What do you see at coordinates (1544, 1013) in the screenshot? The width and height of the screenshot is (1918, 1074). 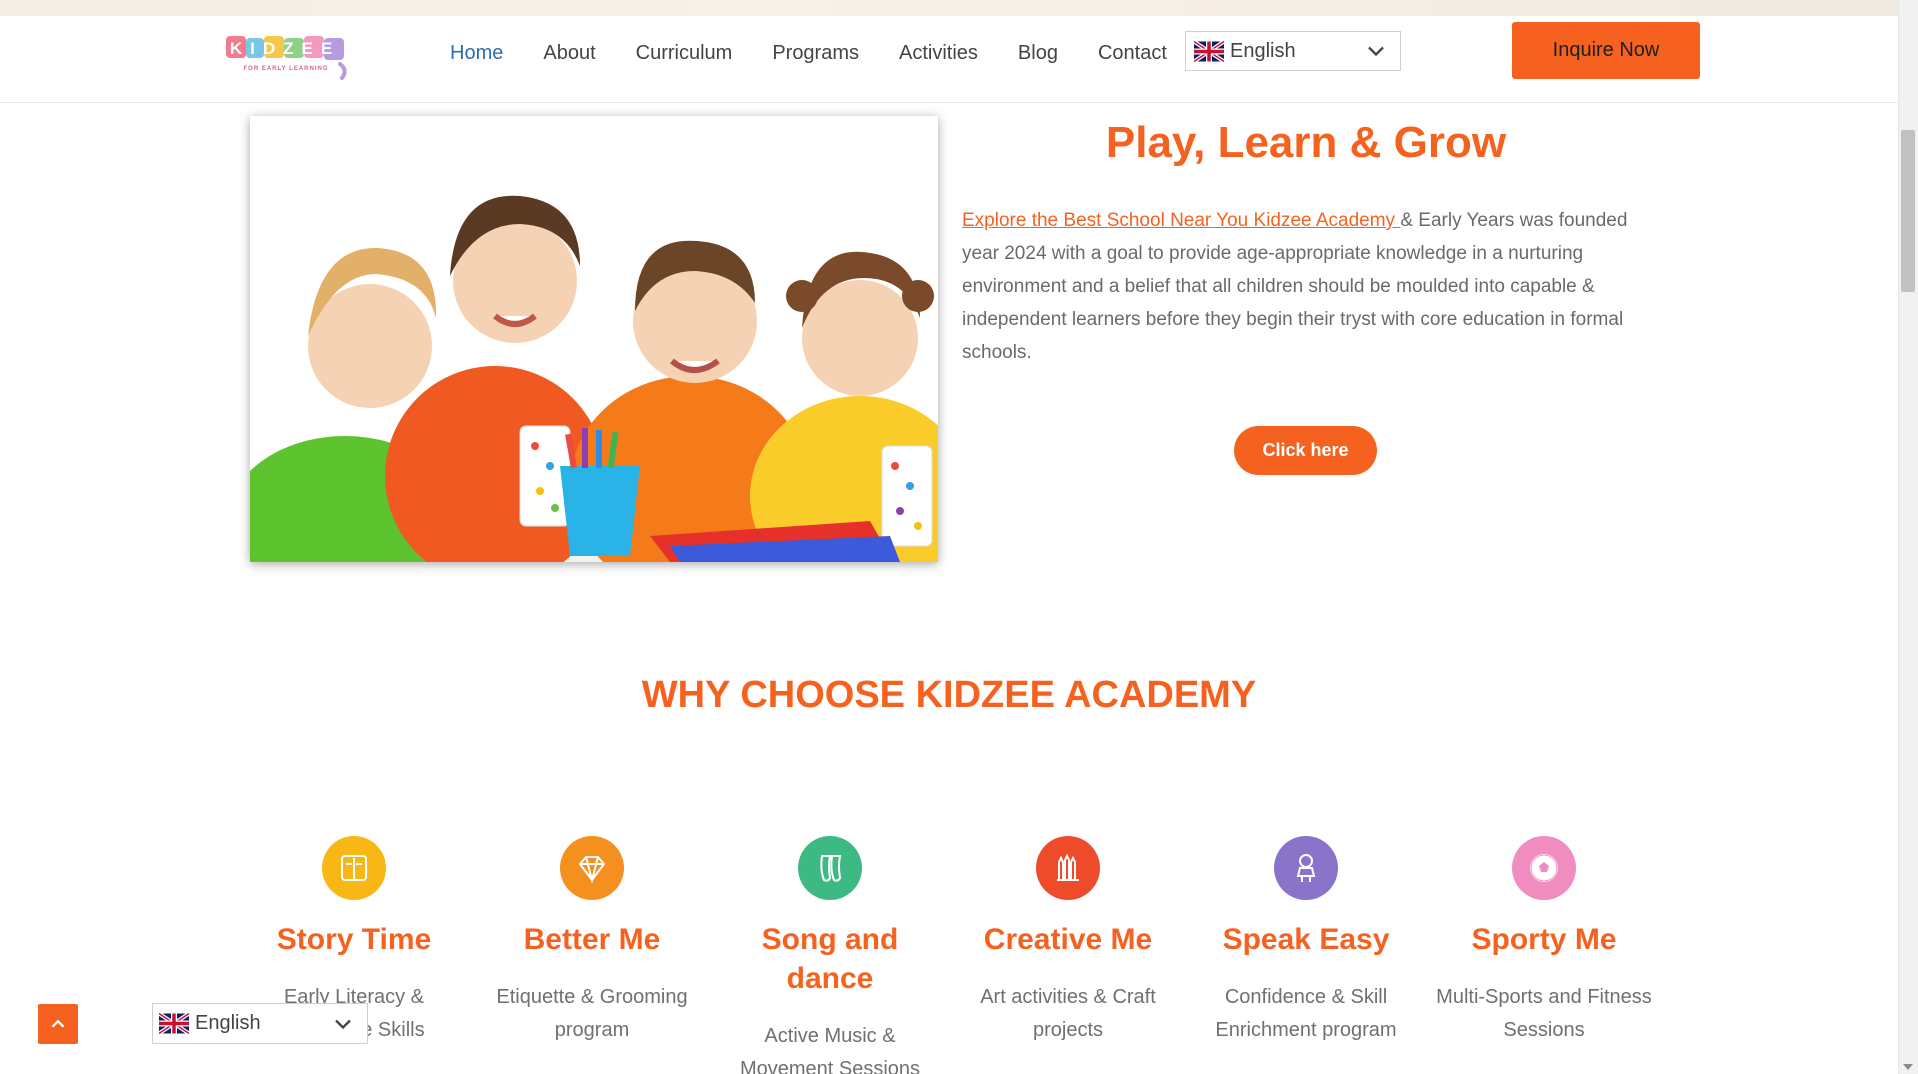 I see `feature-description: Multi-Sports and Fitness Sessions` at bounding box center [1544, 1013].